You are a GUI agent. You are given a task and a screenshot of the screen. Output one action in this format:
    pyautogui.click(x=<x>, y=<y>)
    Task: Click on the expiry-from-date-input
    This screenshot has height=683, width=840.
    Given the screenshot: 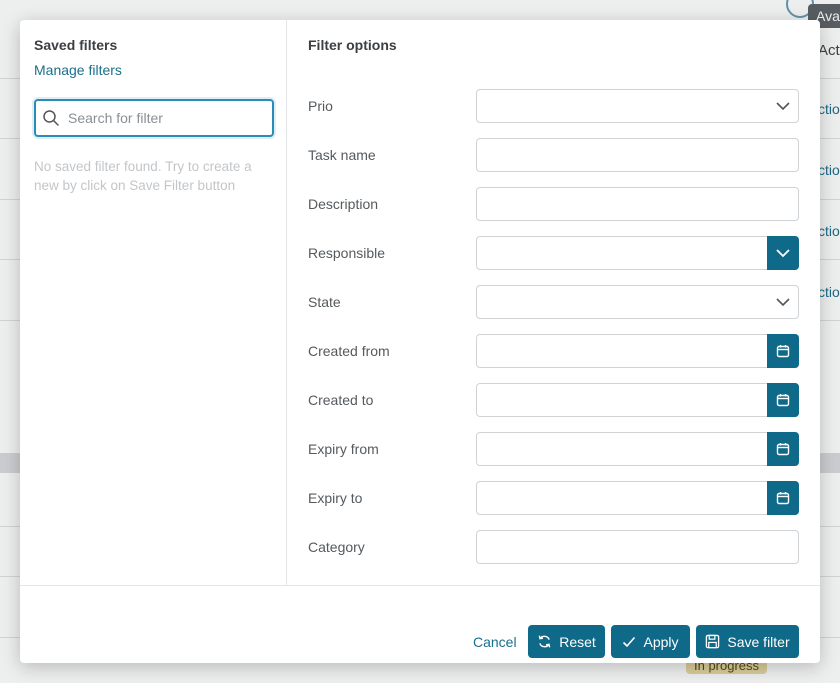 What is the action you would take?
    pyautogui.click(x=637, y=449)
    